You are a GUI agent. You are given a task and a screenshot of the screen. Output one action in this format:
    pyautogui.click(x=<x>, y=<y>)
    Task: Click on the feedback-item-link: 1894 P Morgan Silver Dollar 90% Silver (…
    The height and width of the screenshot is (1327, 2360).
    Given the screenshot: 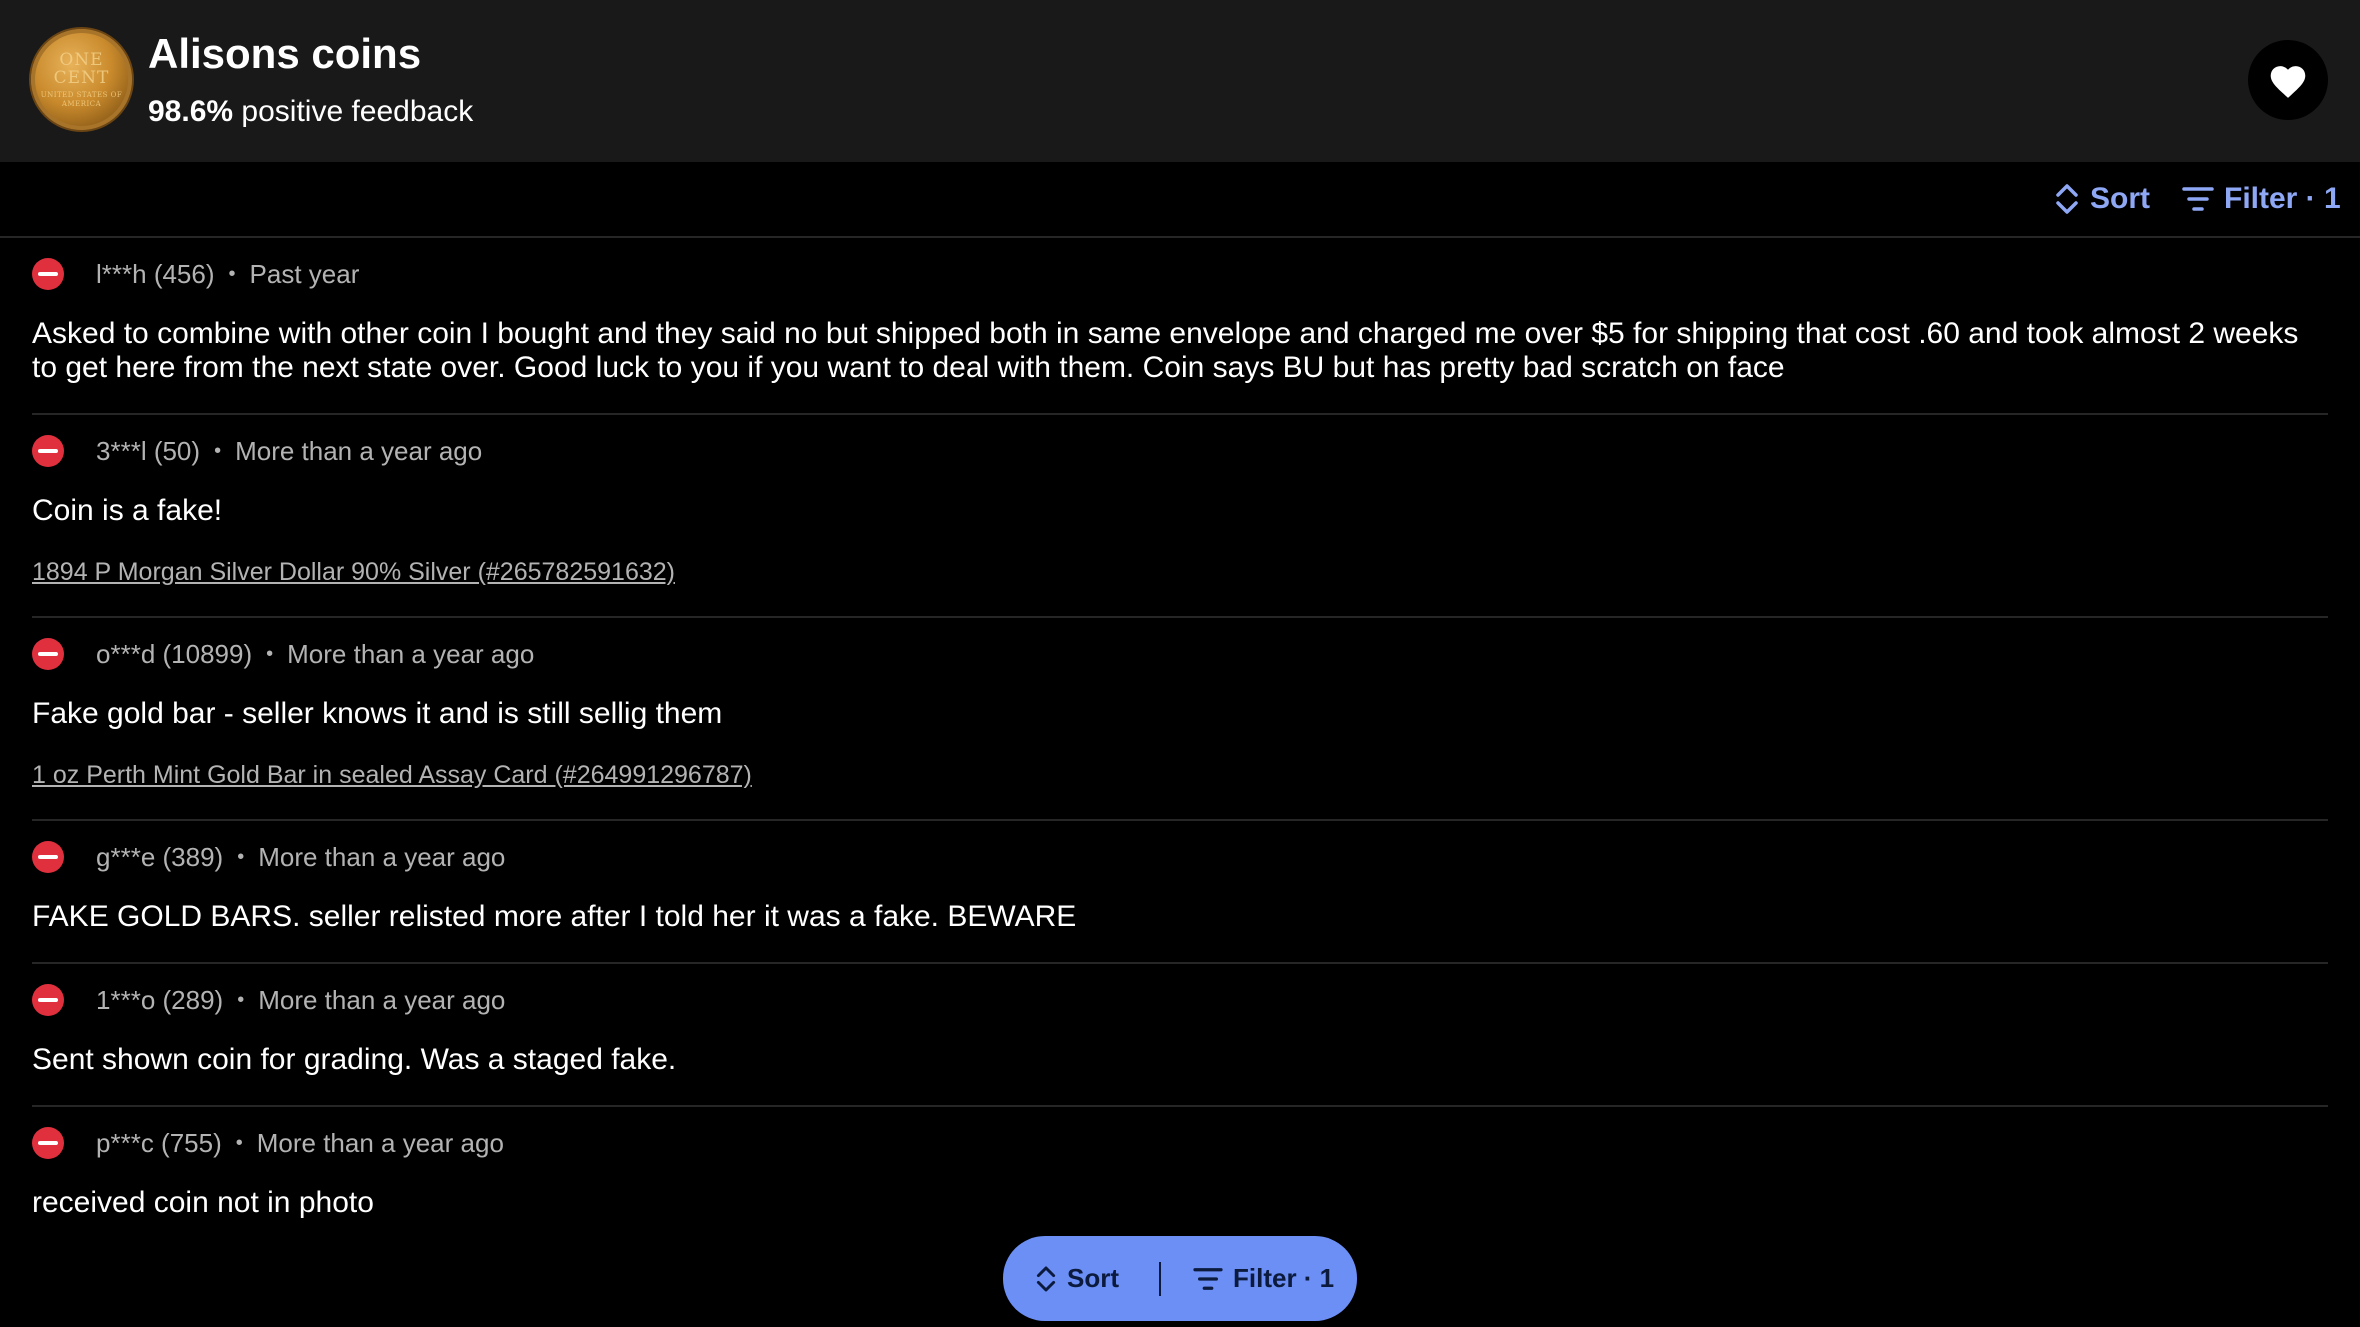 What is the action you would take?
    pyautogui.click(x=353, y=572)
    